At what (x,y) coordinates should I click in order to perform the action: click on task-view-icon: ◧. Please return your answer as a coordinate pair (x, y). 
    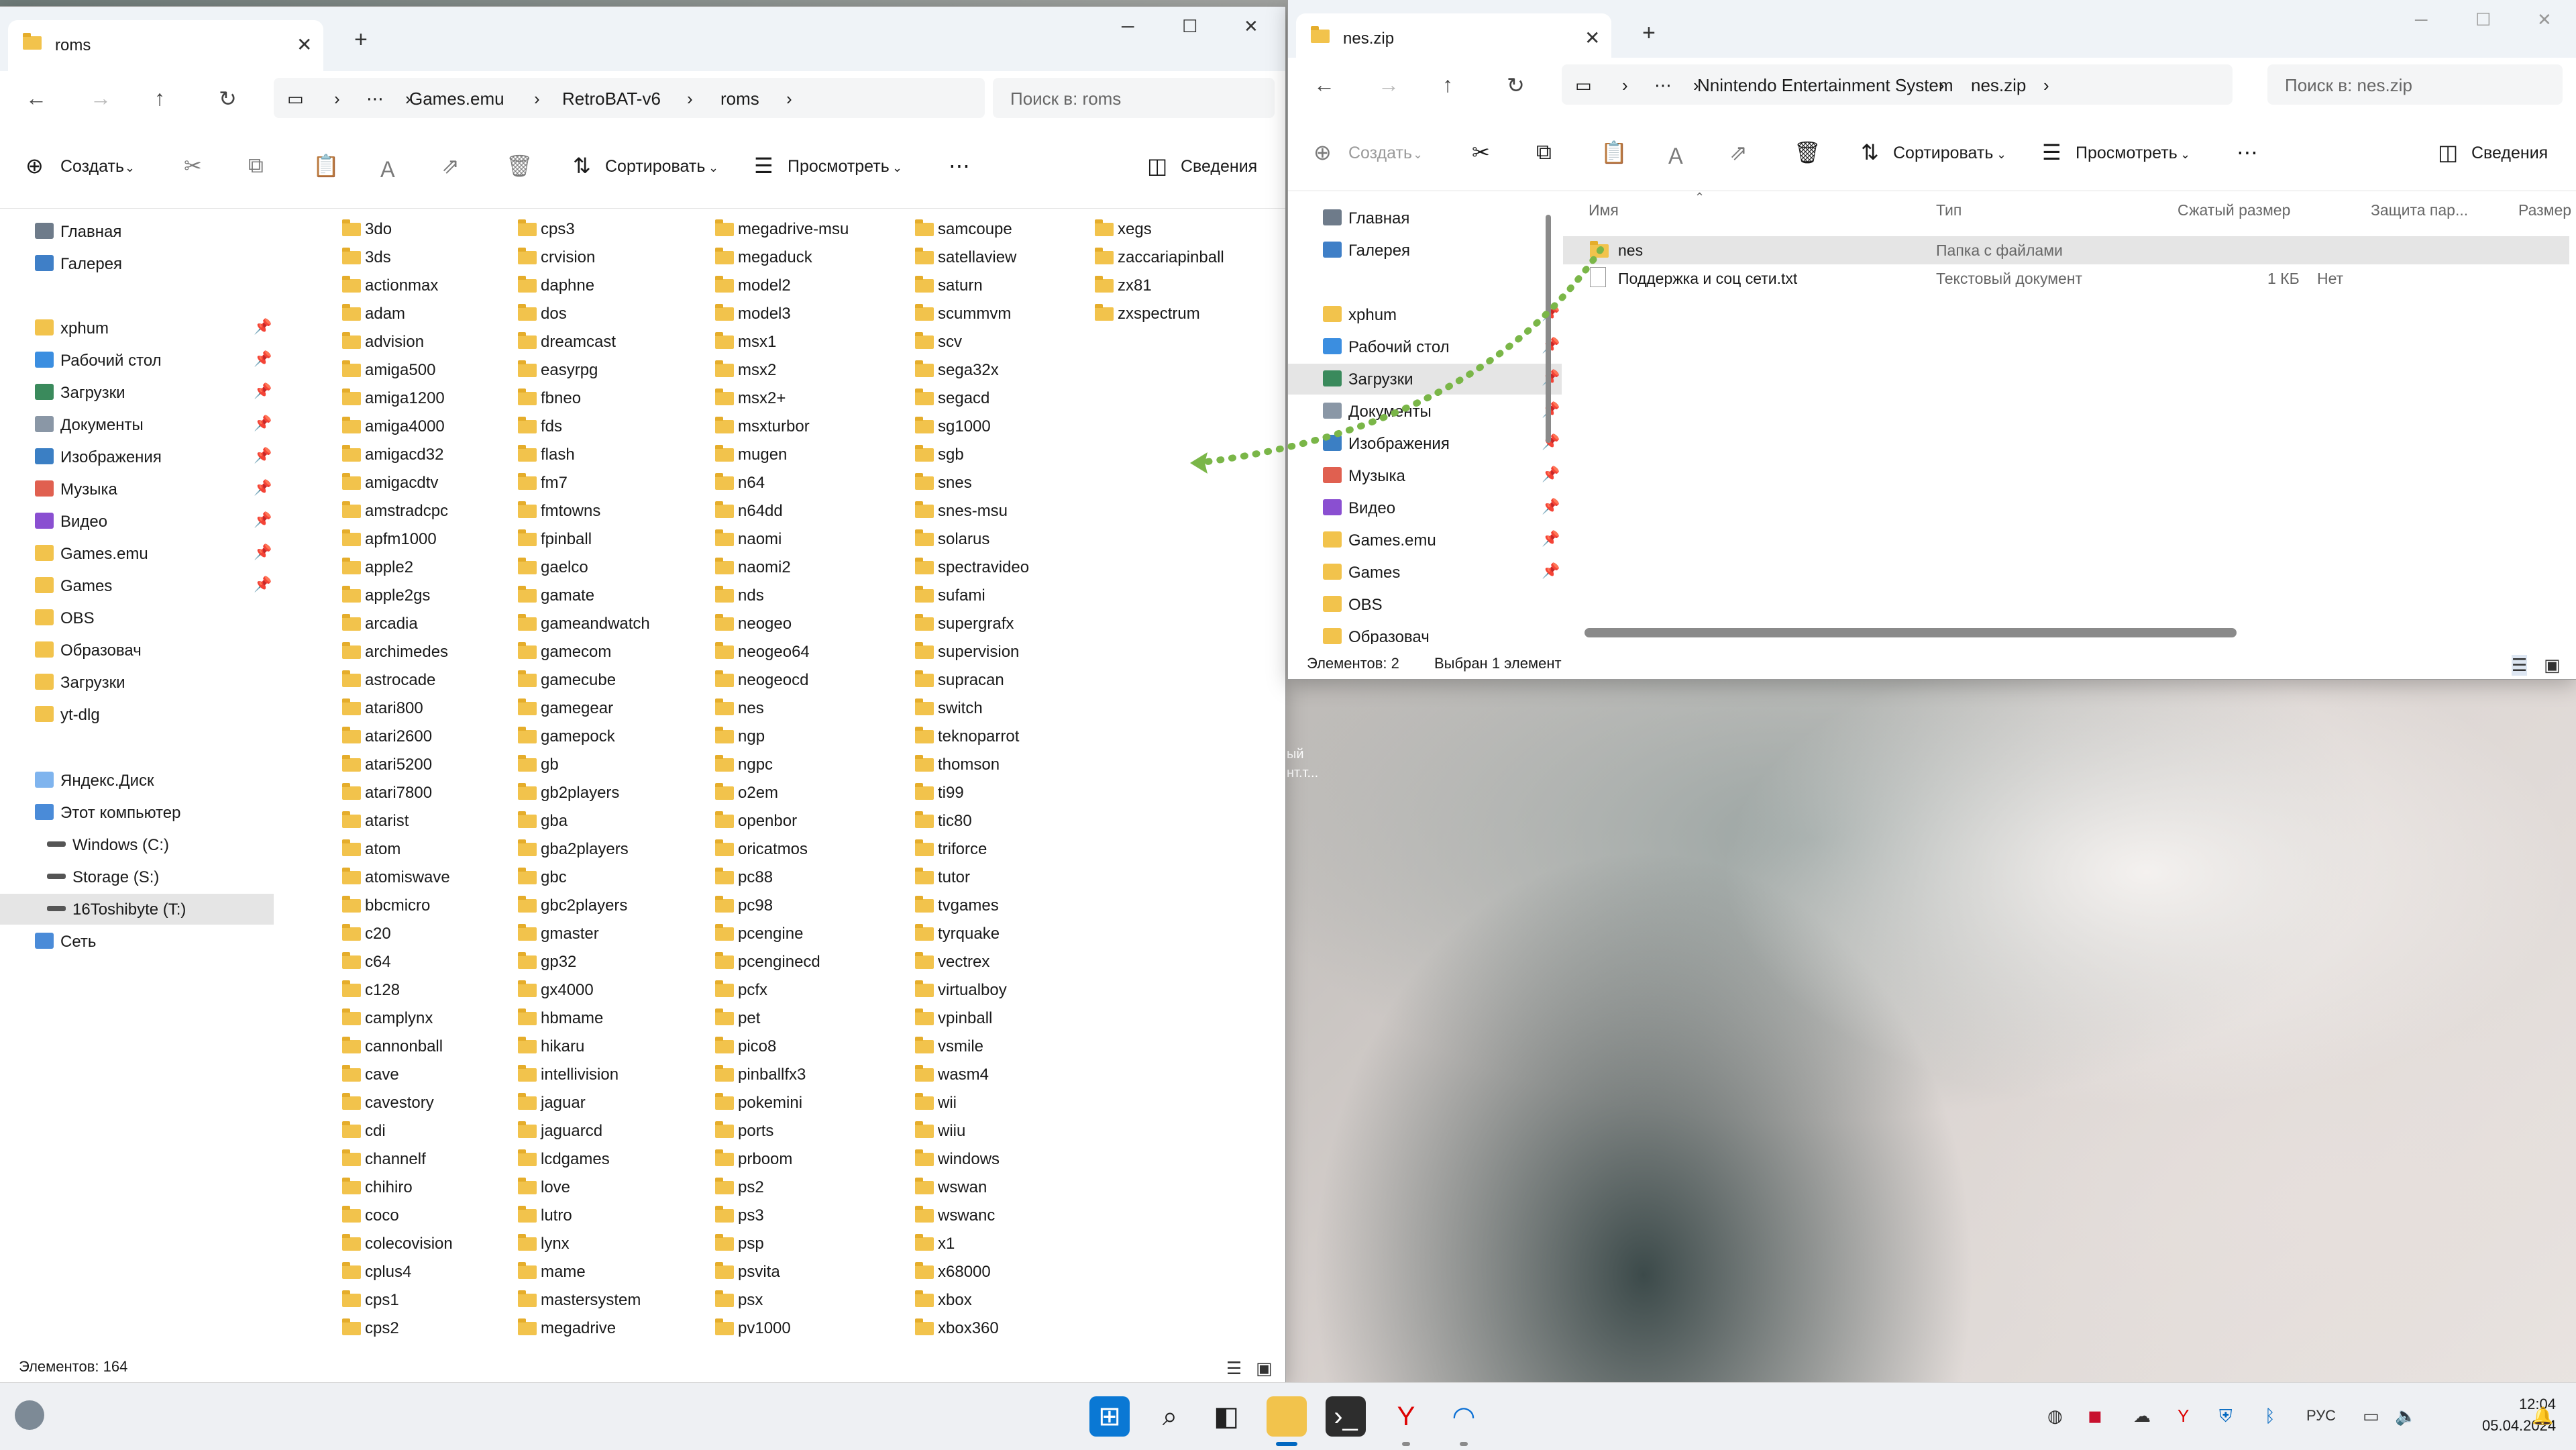
    Looking at the image, I should click on (1226, 1417).